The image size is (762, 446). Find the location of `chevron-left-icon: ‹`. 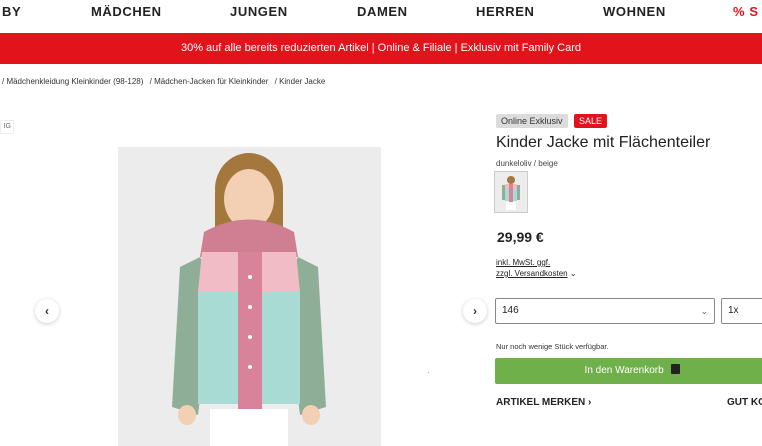

chevron-left-icon: ‹ is located at coordinates (47, 311).